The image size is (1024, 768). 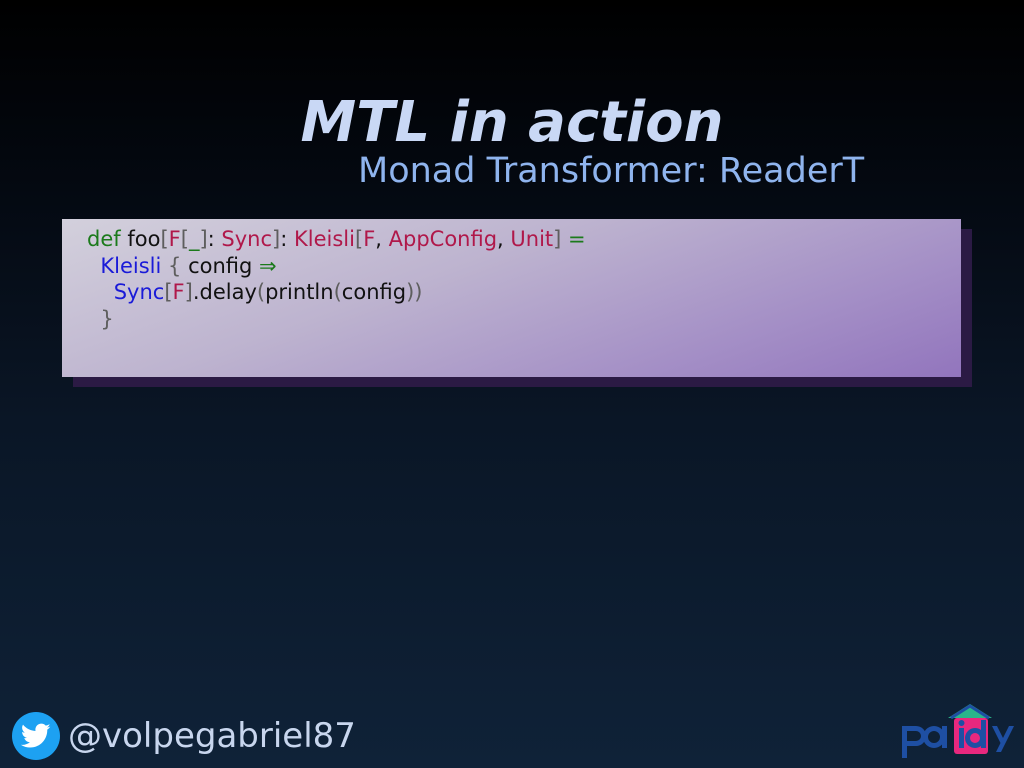 What do you see at coordinates (104, 239) in the screenshot?
I see `code-token: def` at bounding box center [104, 239].